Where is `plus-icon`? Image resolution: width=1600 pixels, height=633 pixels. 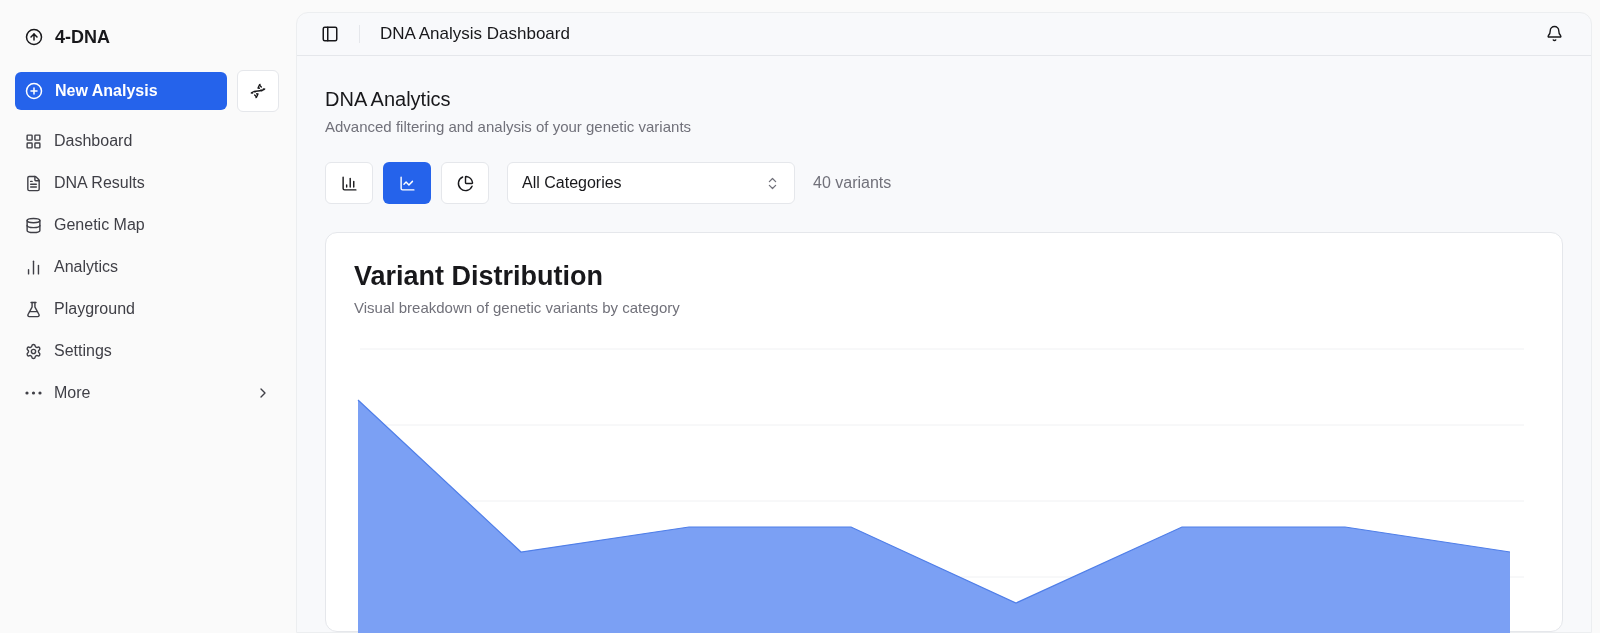
plus-icon is located at coordinates (34, 91).